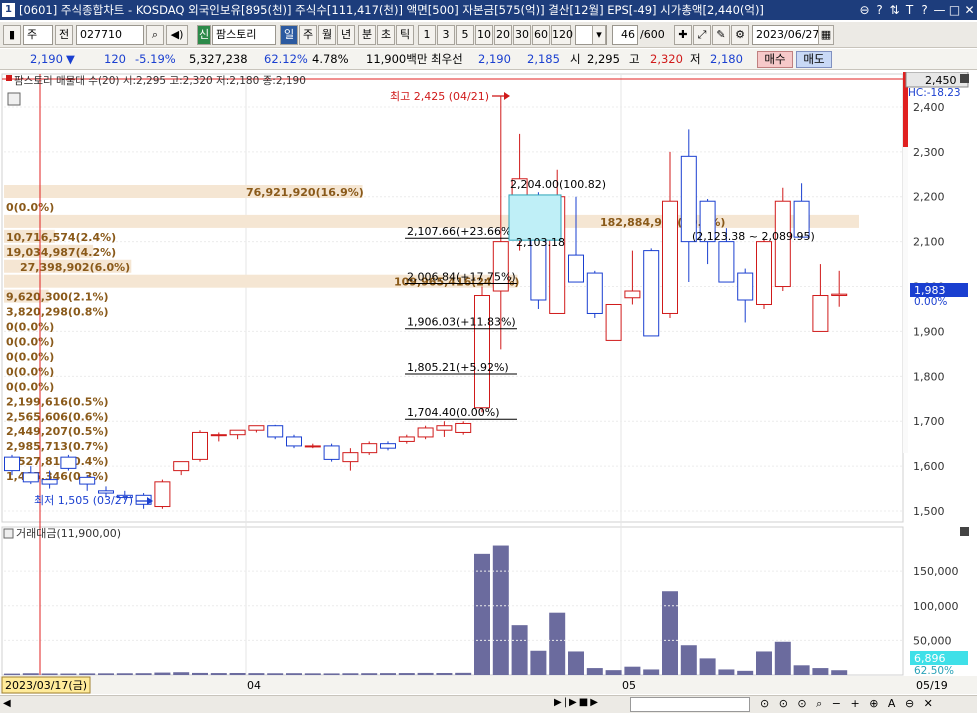 This screenshot has width=977, height=713. Describe the element at coordinates (12, 35) in the screenshot. I see `lock-icon: ▮` at that location.